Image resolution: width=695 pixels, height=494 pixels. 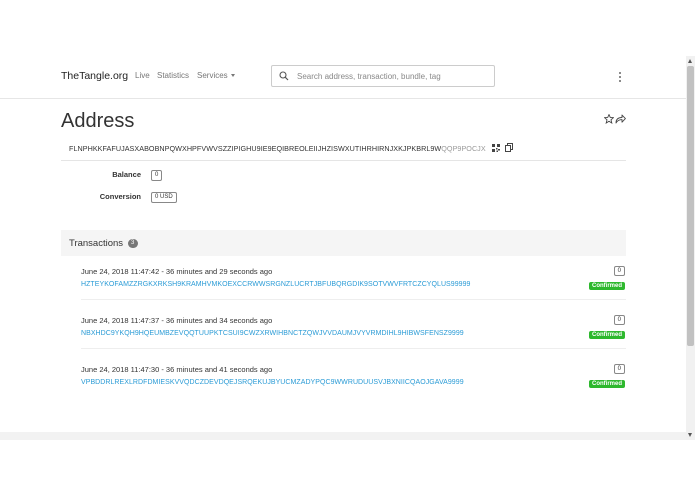 I want to click on transactions-count-badge: 3, so click(x=132, y=243).